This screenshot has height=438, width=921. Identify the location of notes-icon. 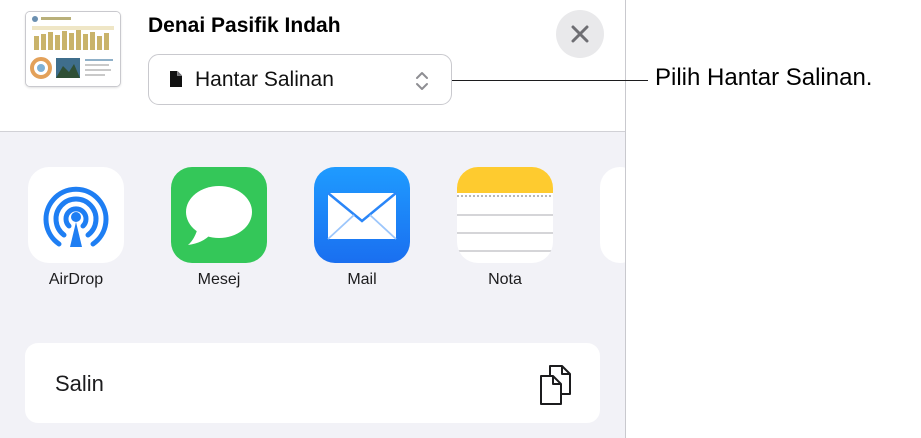
(505, 215).